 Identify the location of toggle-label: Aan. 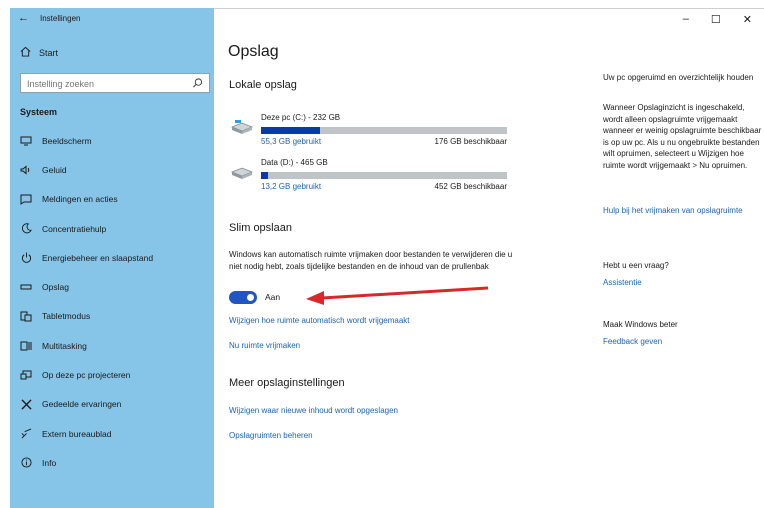
(273, 297).